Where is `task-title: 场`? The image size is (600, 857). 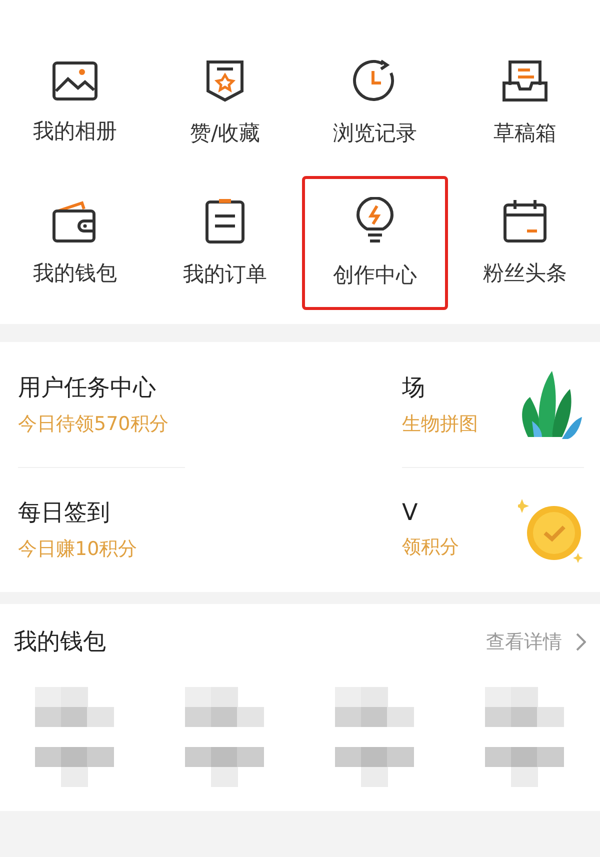 task-title: 场 is located at coordinates (440, 387).